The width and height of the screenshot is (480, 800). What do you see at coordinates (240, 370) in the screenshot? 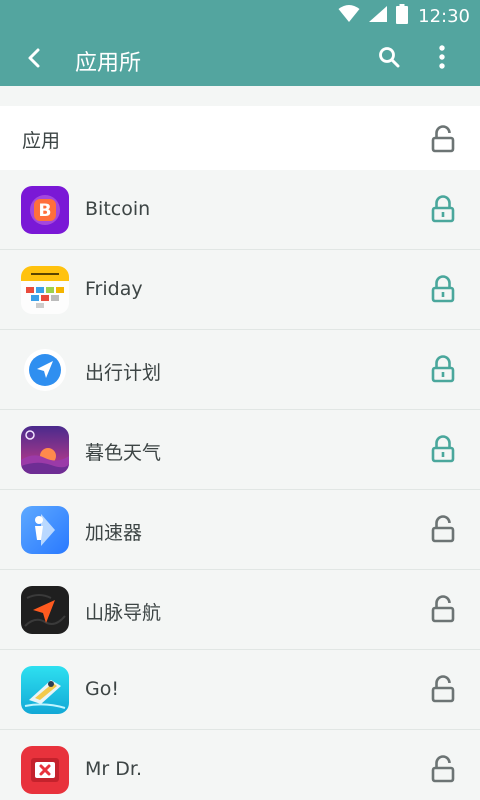
I see `app-row-travel-plan: 出行计划` at bounding box center [240, 370].